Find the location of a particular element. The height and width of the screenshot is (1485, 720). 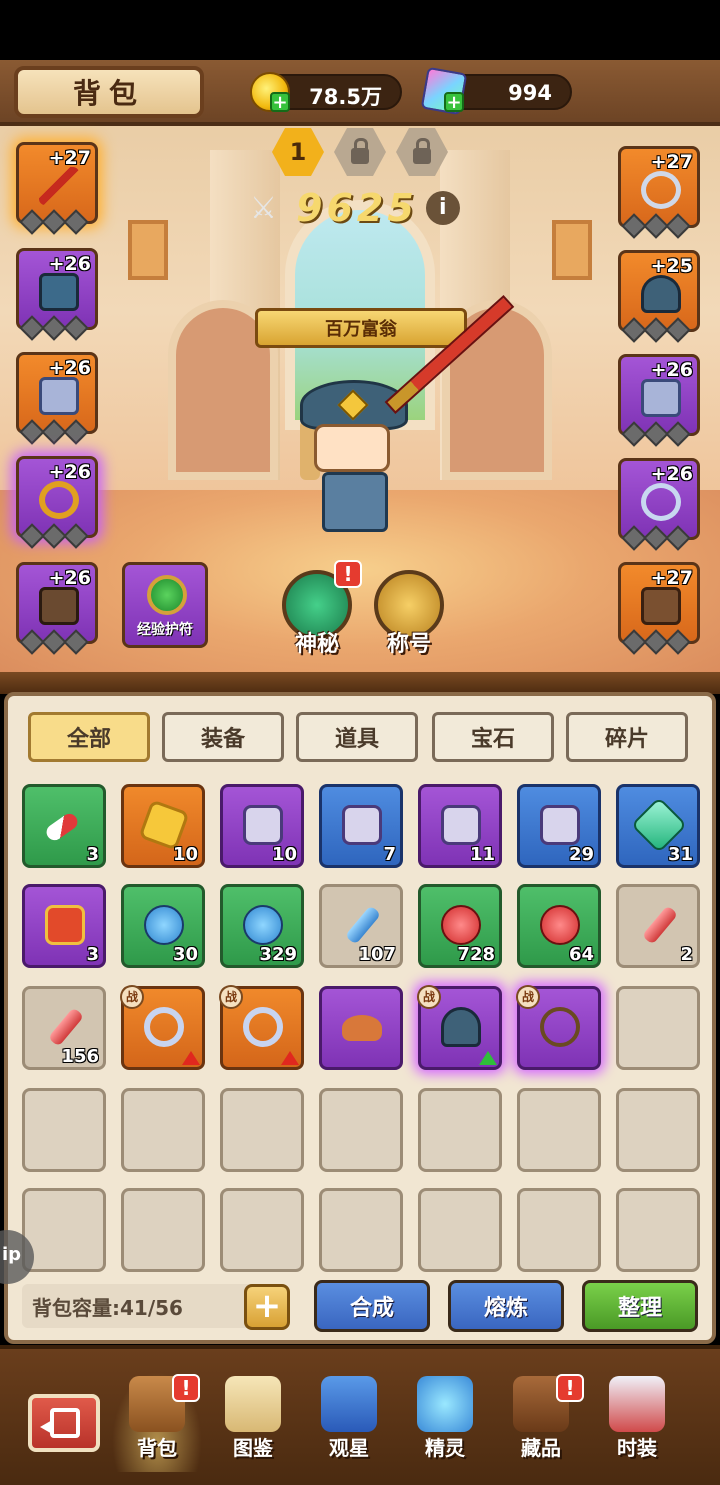

red-vial-icon is located at coordinates (660, 925).